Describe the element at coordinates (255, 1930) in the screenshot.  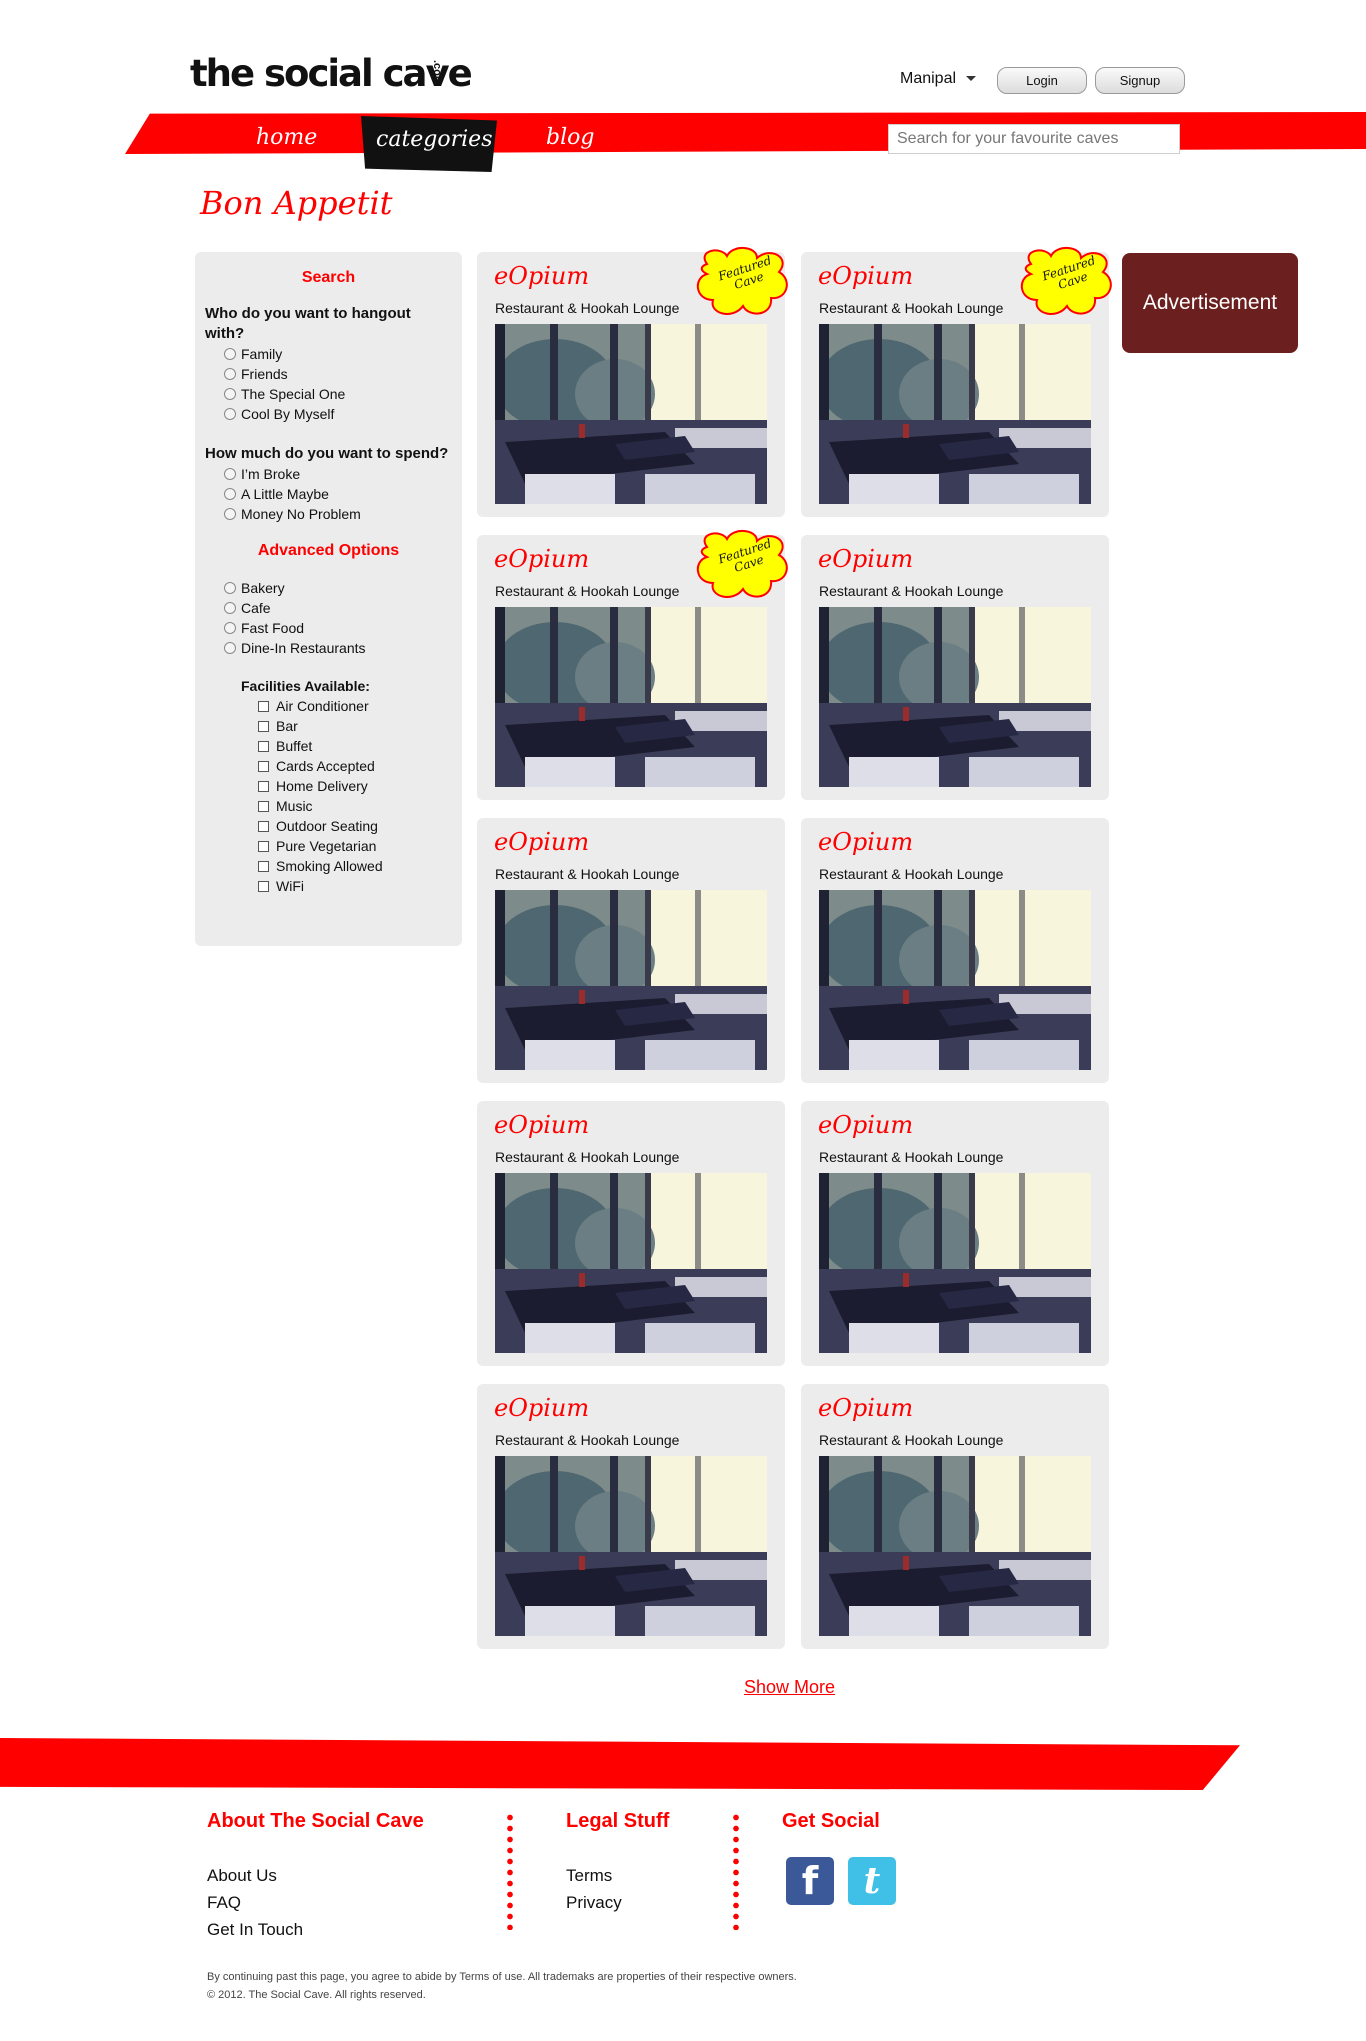
I see `footer-link-contact: Get In Touch` at that location.